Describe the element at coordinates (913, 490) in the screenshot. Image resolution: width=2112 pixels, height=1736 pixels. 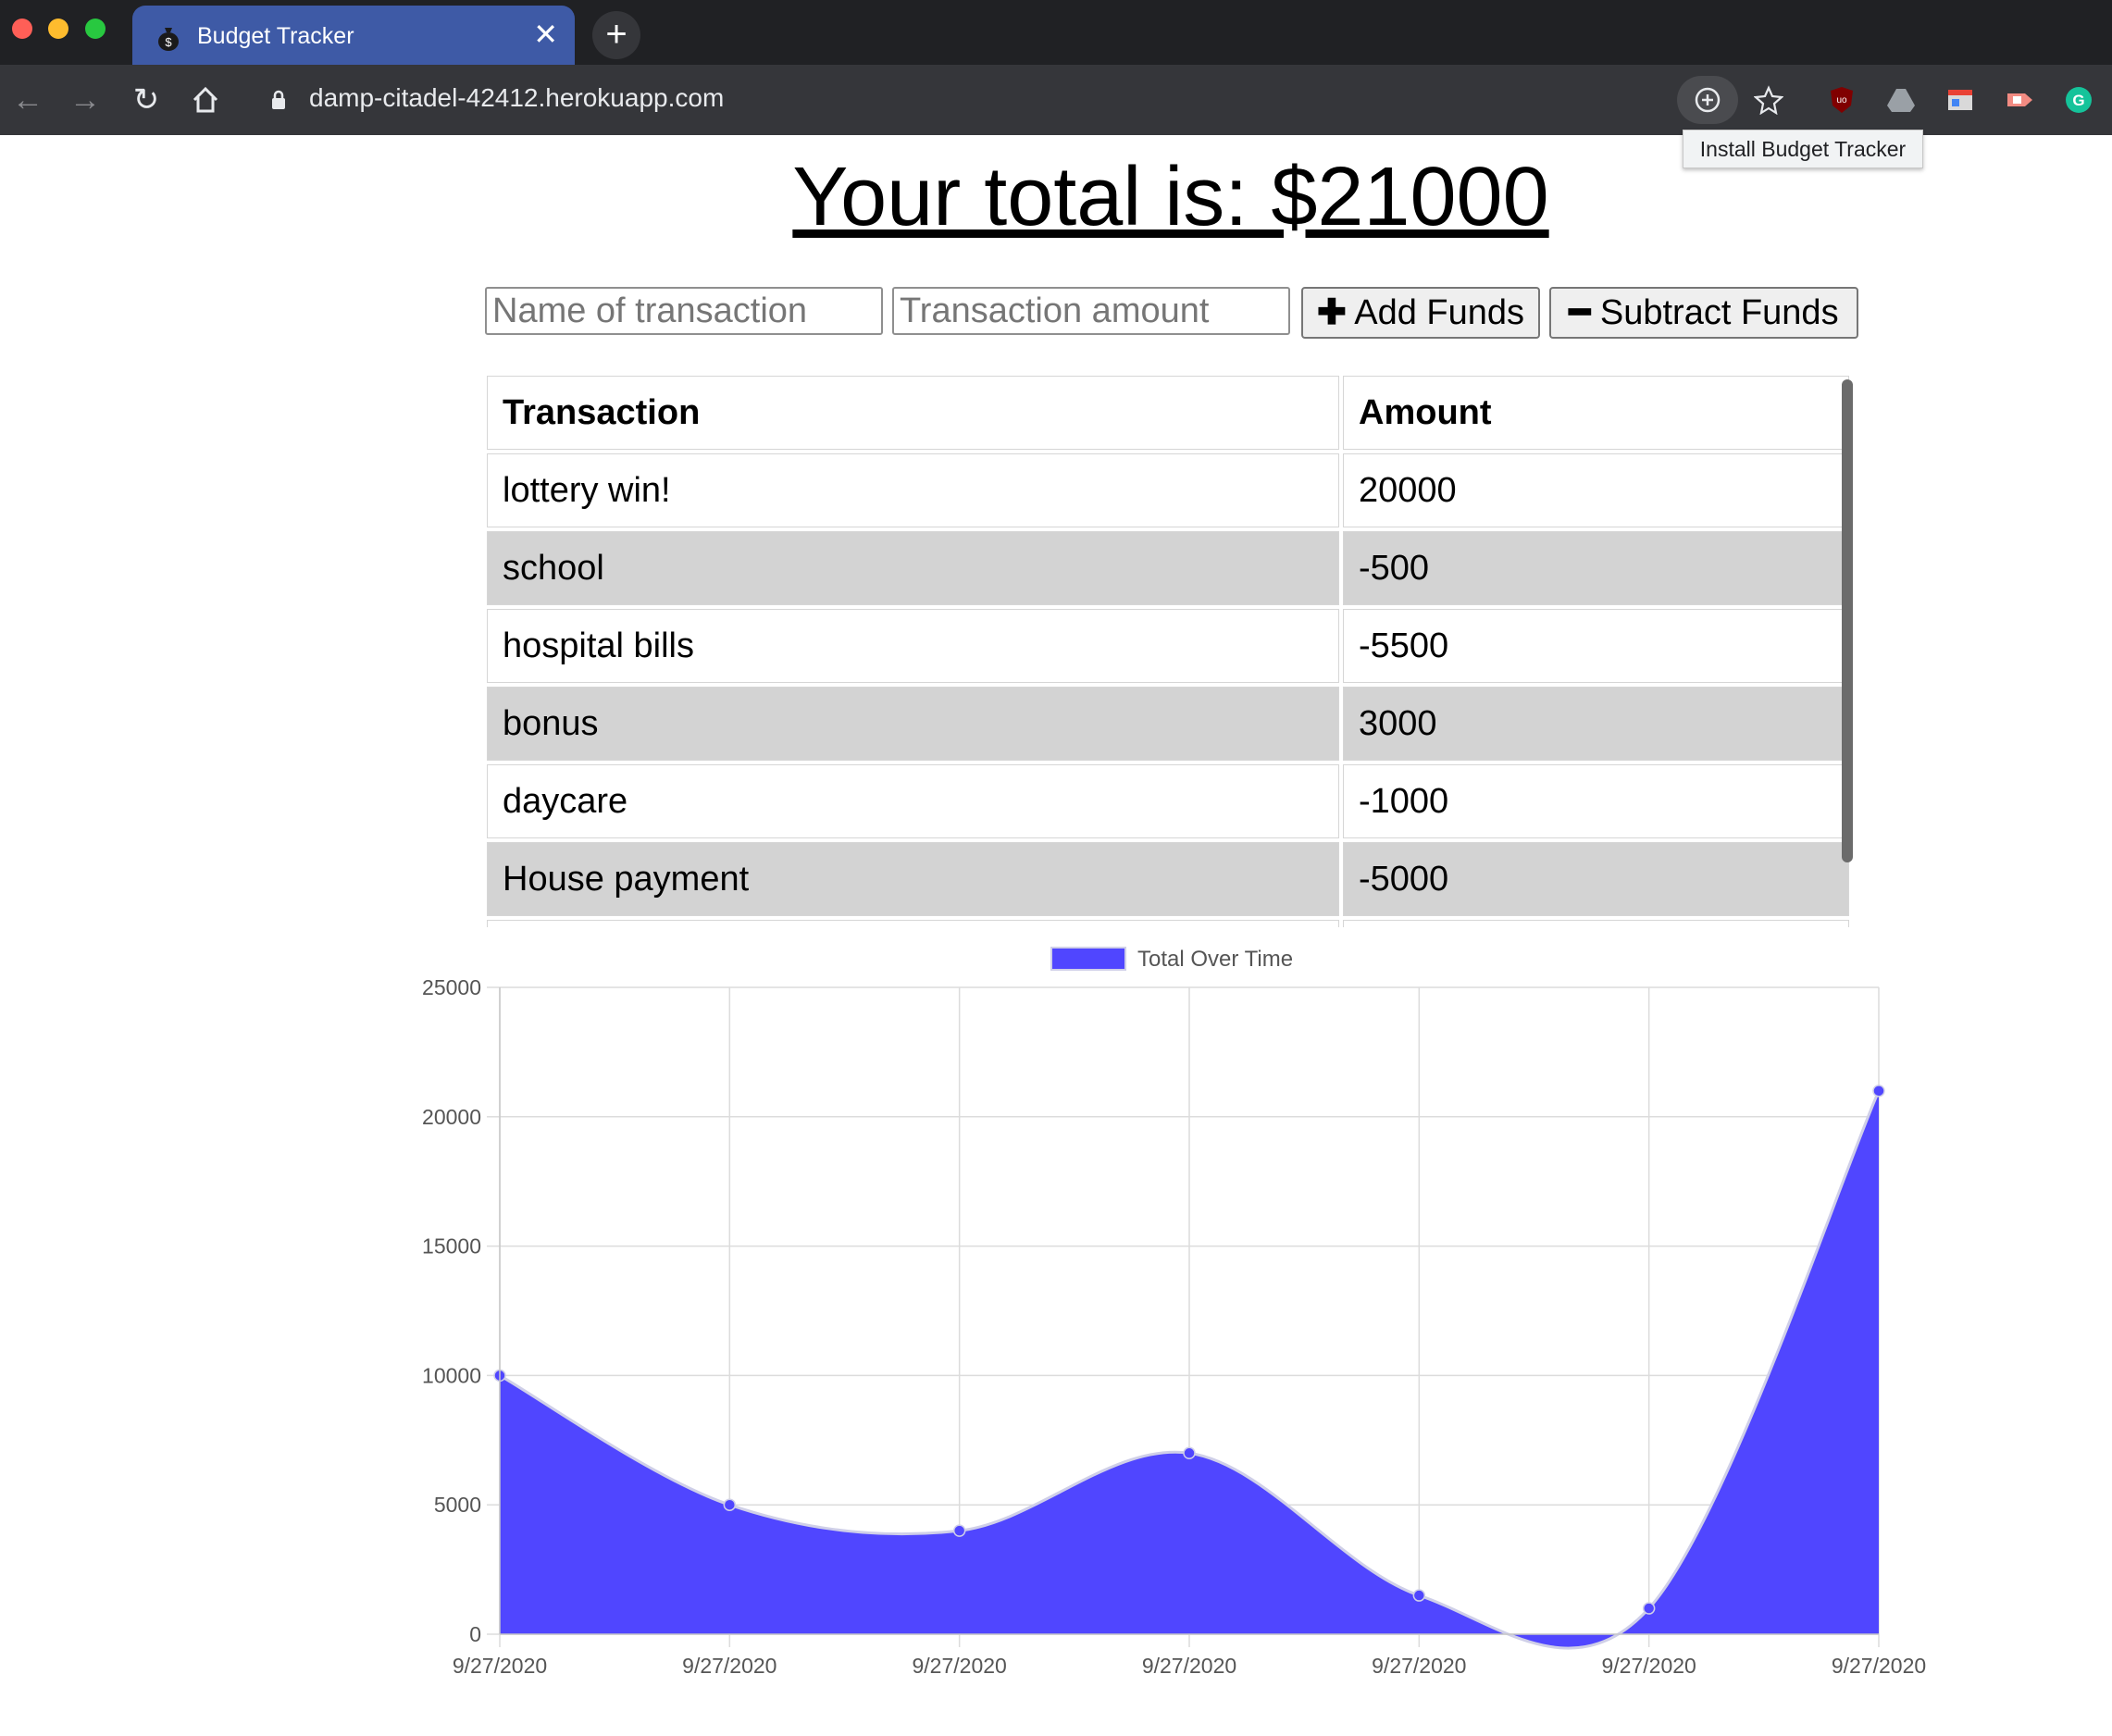
I see `transaction-name-cell: lottery win!` at that location.